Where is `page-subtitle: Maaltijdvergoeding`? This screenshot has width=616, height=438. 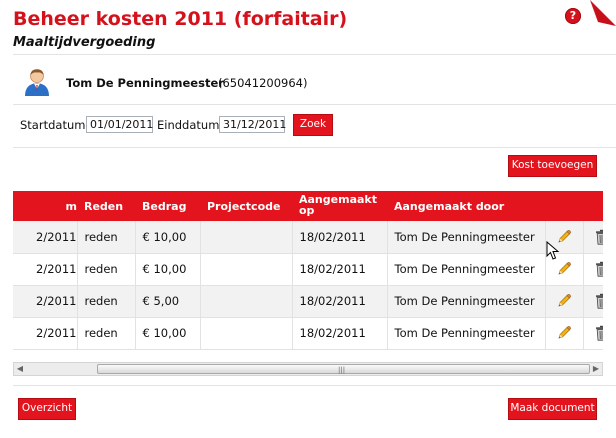 page-subtitle: Maaltijdvergoeding is located at coordinates (84, 42).